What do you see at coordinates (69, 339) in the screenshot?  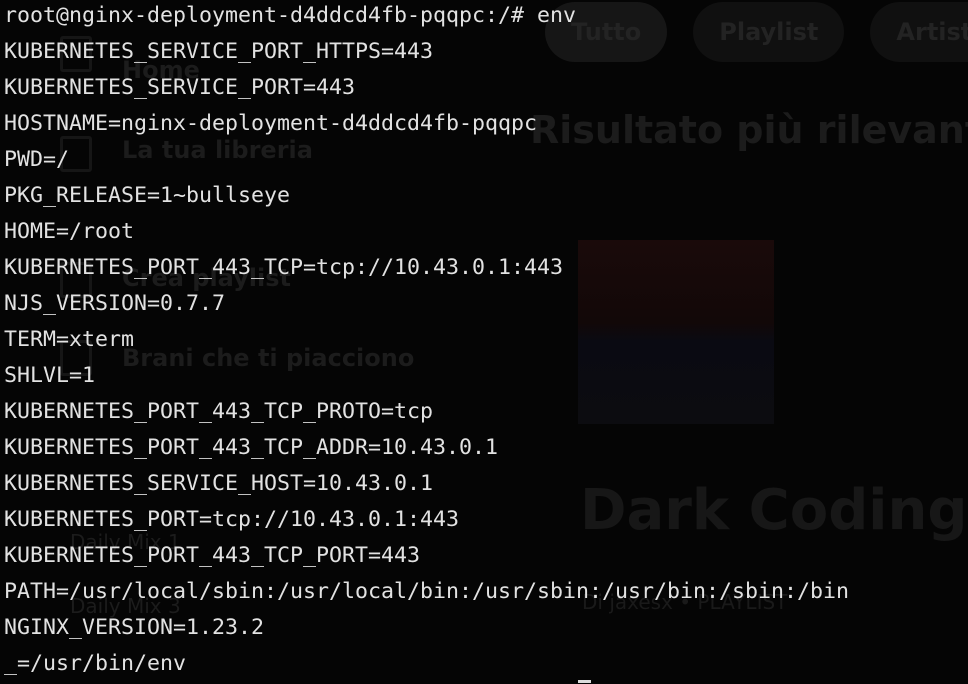 I see `terminal-line: TERM=xterm` at bounding box center [69, 339].